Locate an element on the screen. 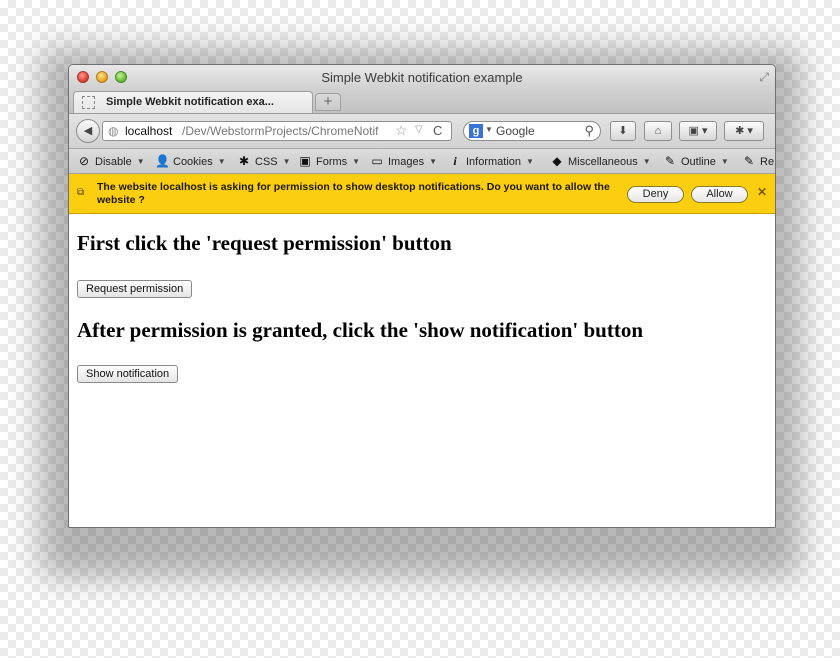  dev-menu-label: Re is located at coordinates (767, 162).